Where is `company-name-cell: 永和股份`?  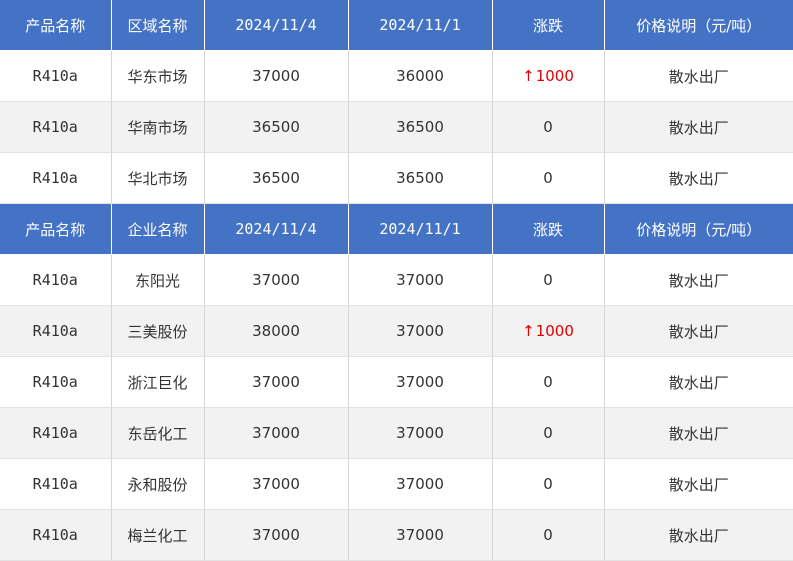
company-name-cell: 永和股份 is located at coordinates (158, 484).